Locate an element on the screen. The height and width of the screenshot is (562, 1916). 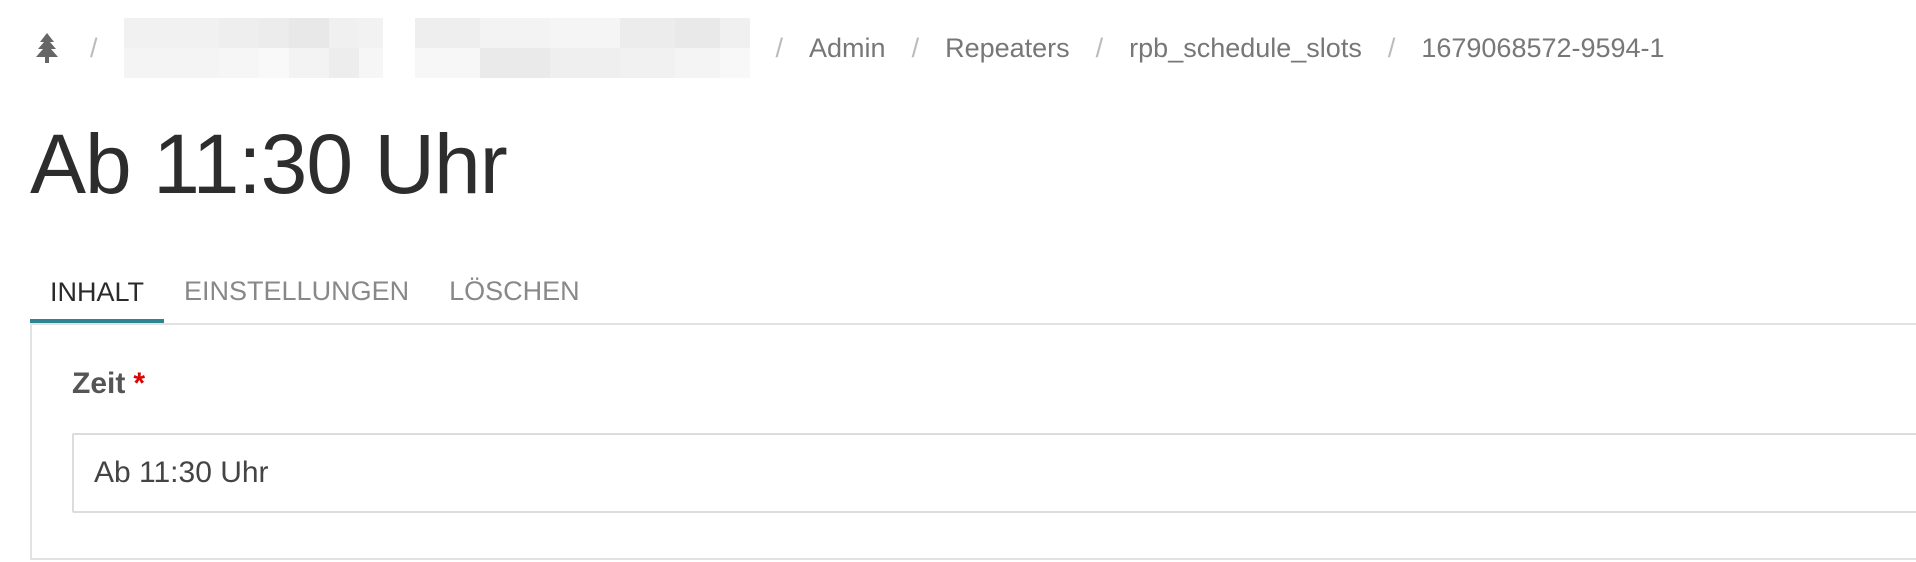
home-link is located at coordinates (47, 48).